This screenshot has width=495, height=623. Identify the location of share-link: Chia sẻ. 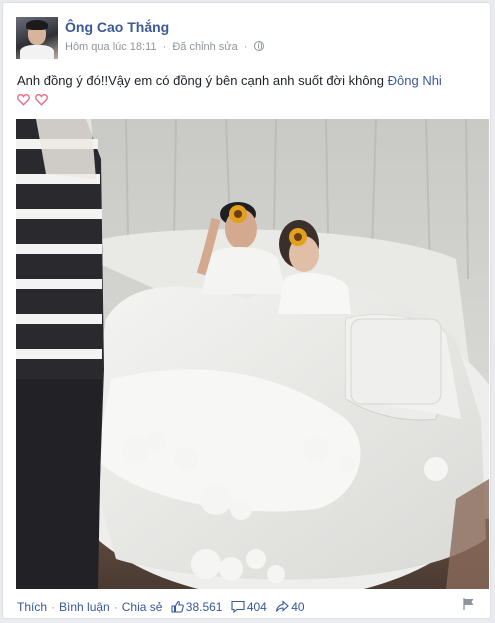
(142, 607).